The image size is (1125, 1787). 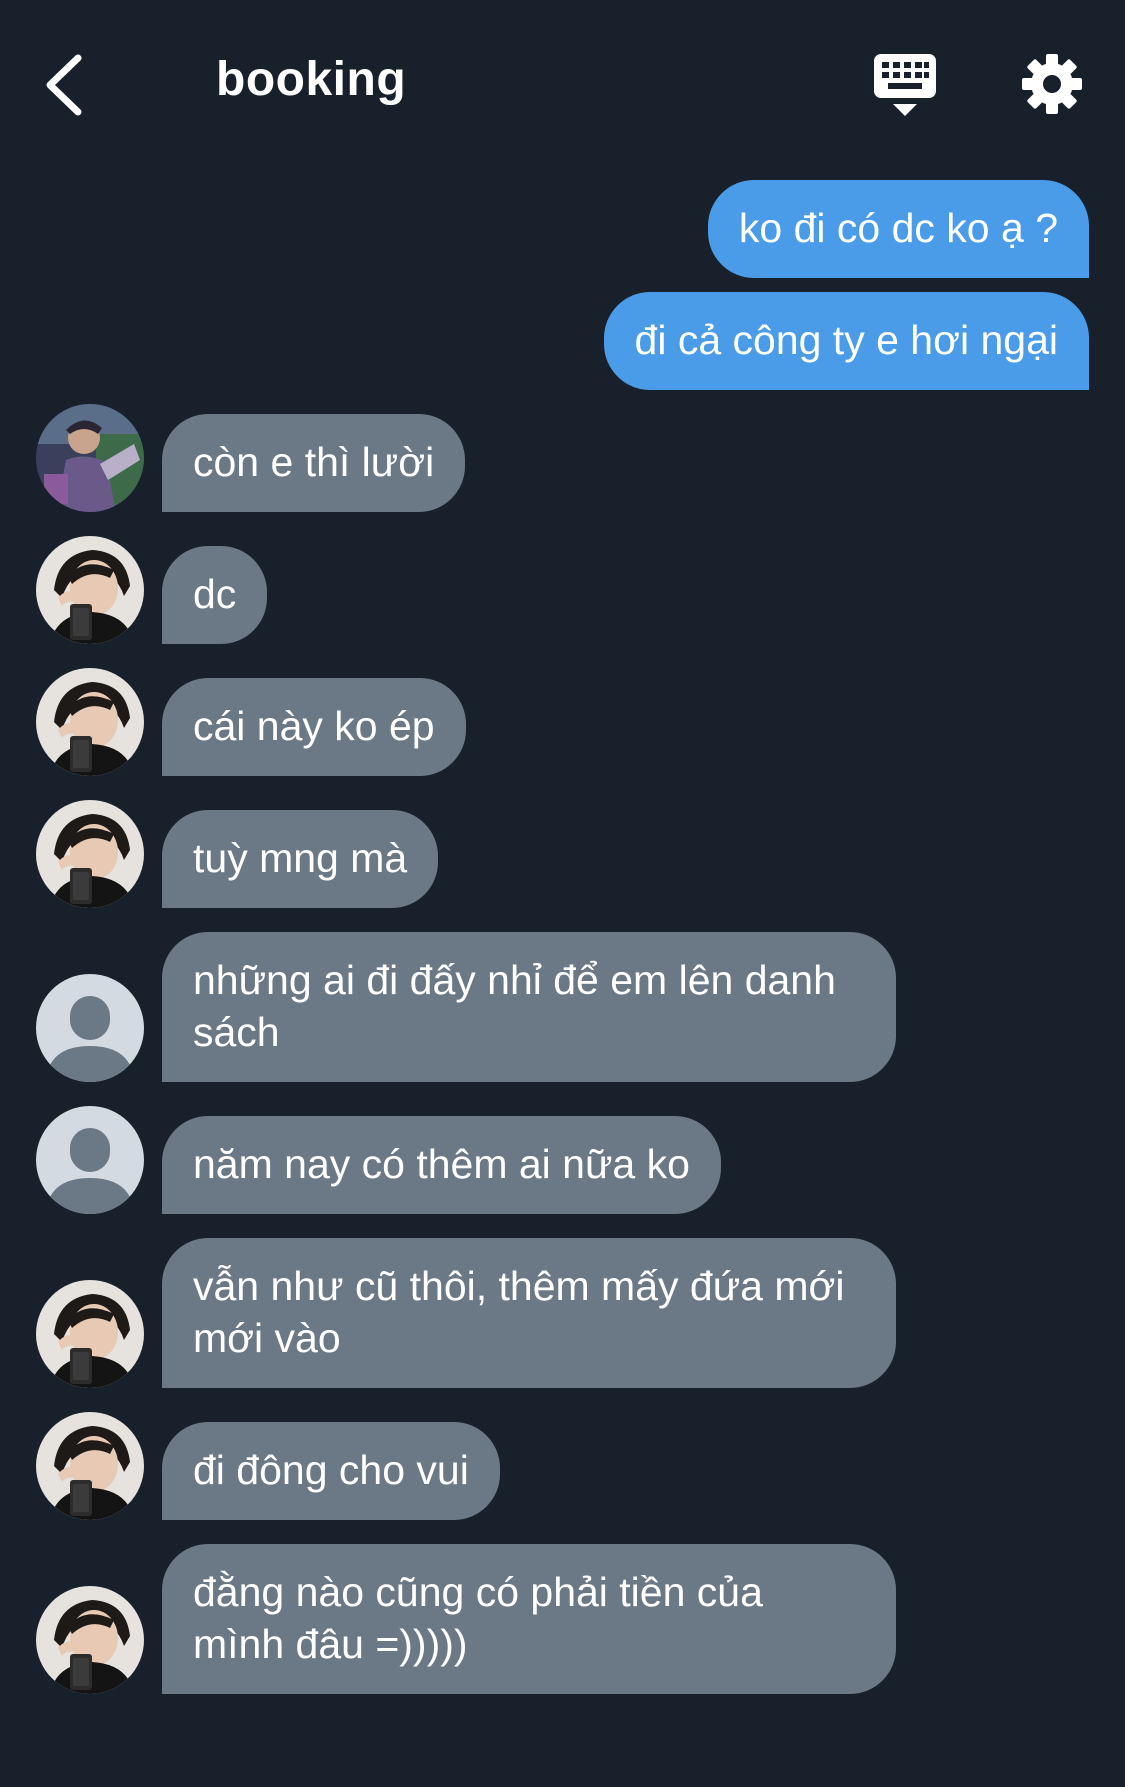 I want to click on message-bubble: tuỳ mng mà, so click(x=300, y=859).